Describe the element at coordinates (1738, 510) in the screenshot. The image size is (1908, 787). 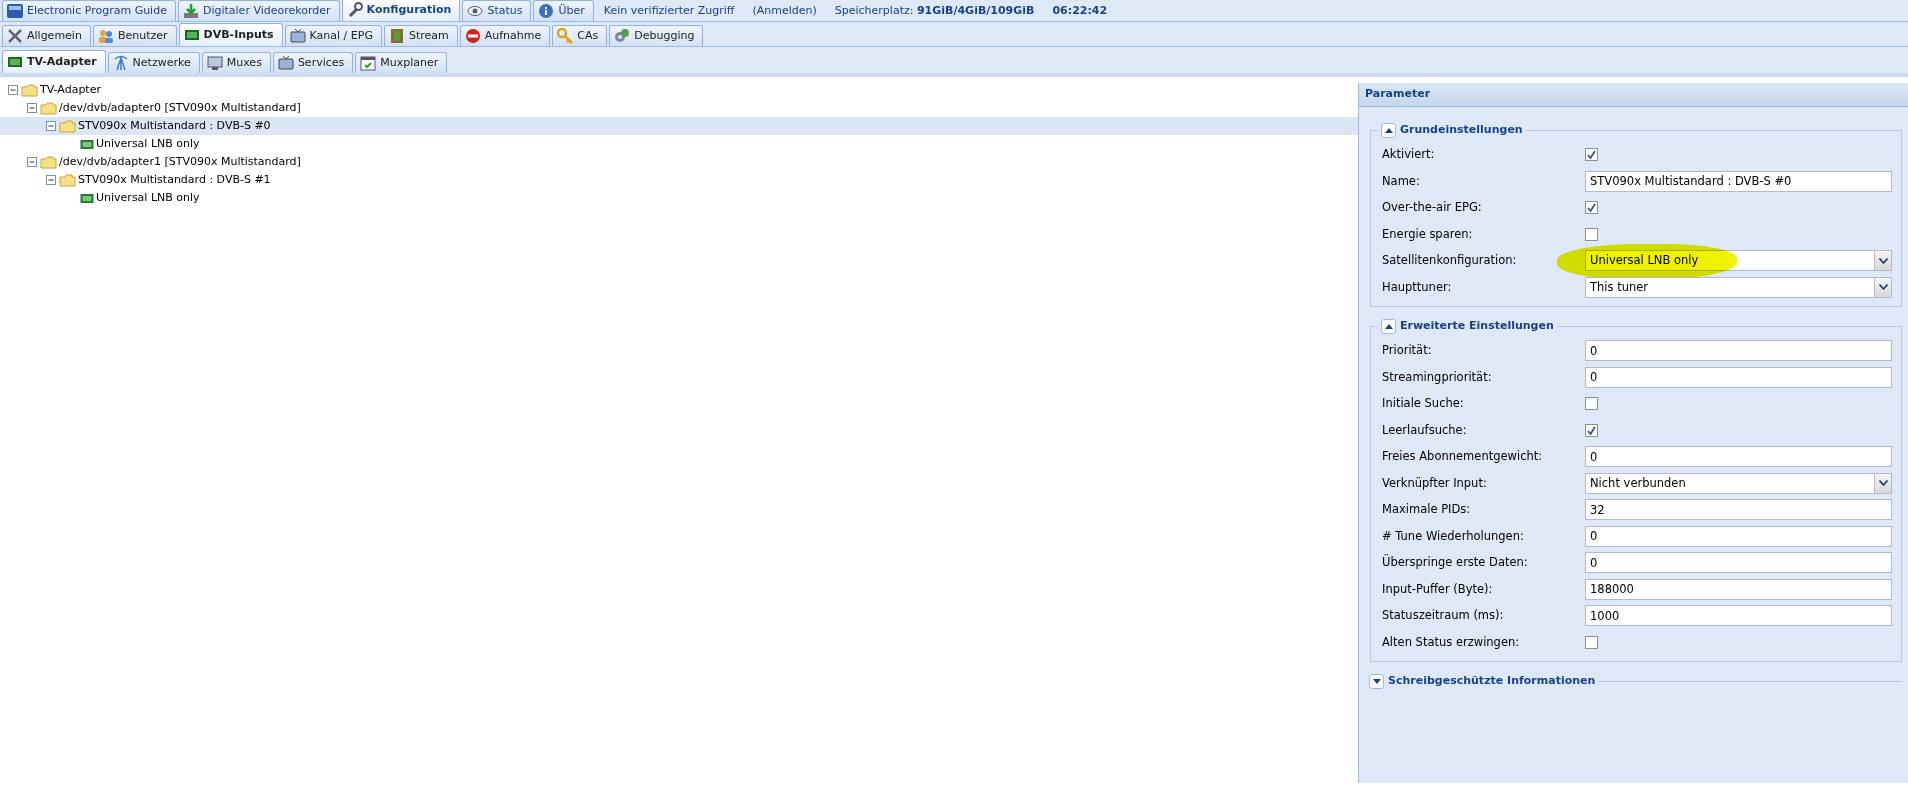
I see `text-field: 32` at that location.